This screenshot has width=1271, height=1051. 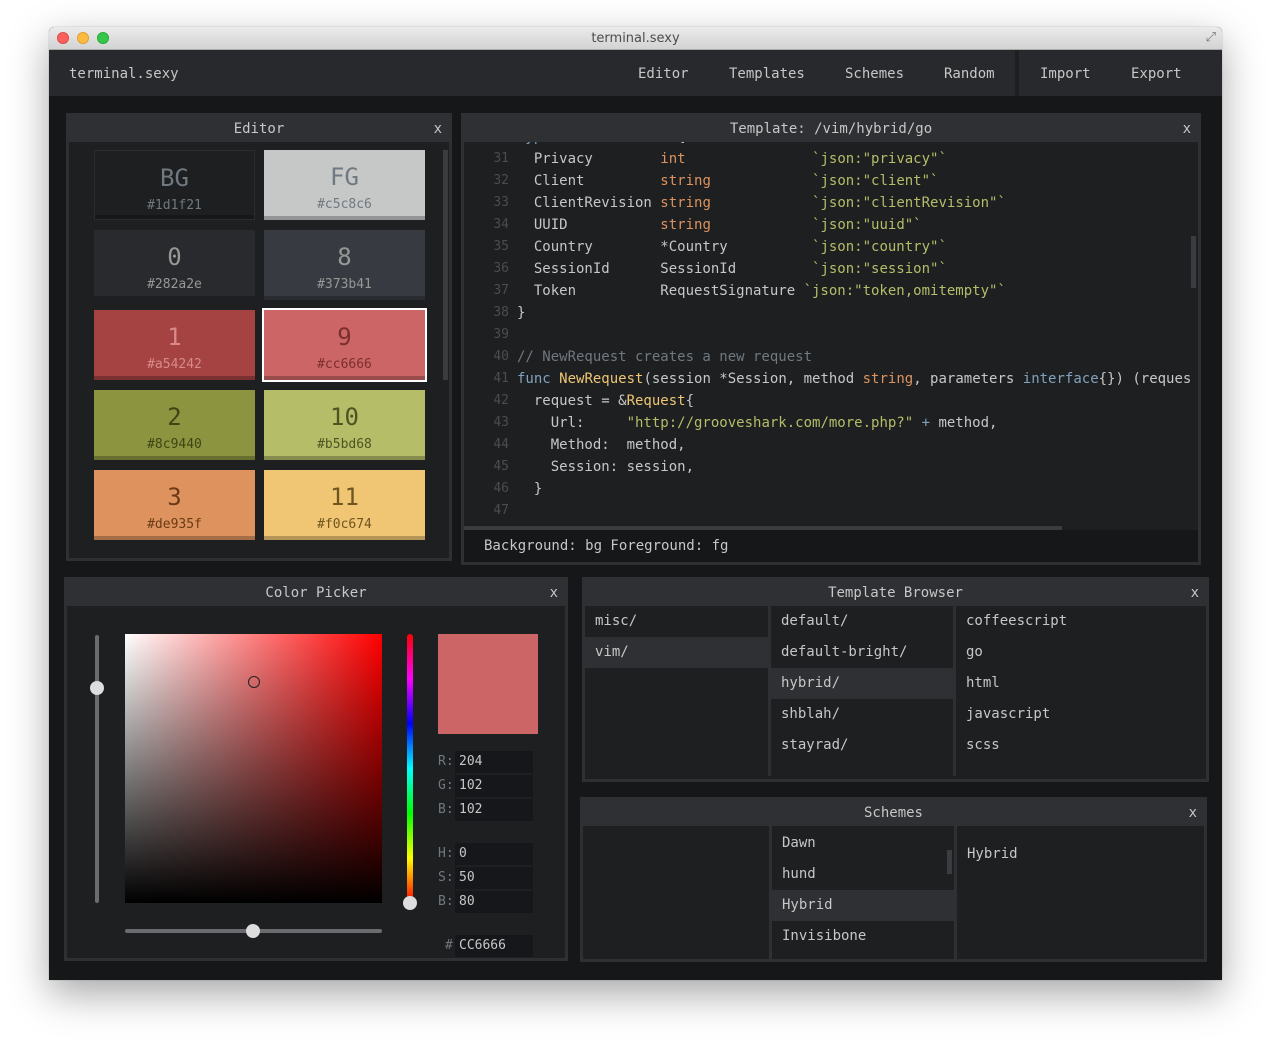 What do you see at coordinates (1081, 683) in the screenshot?
I see `browser-item-file: html` at bounding box center [1081, 683].